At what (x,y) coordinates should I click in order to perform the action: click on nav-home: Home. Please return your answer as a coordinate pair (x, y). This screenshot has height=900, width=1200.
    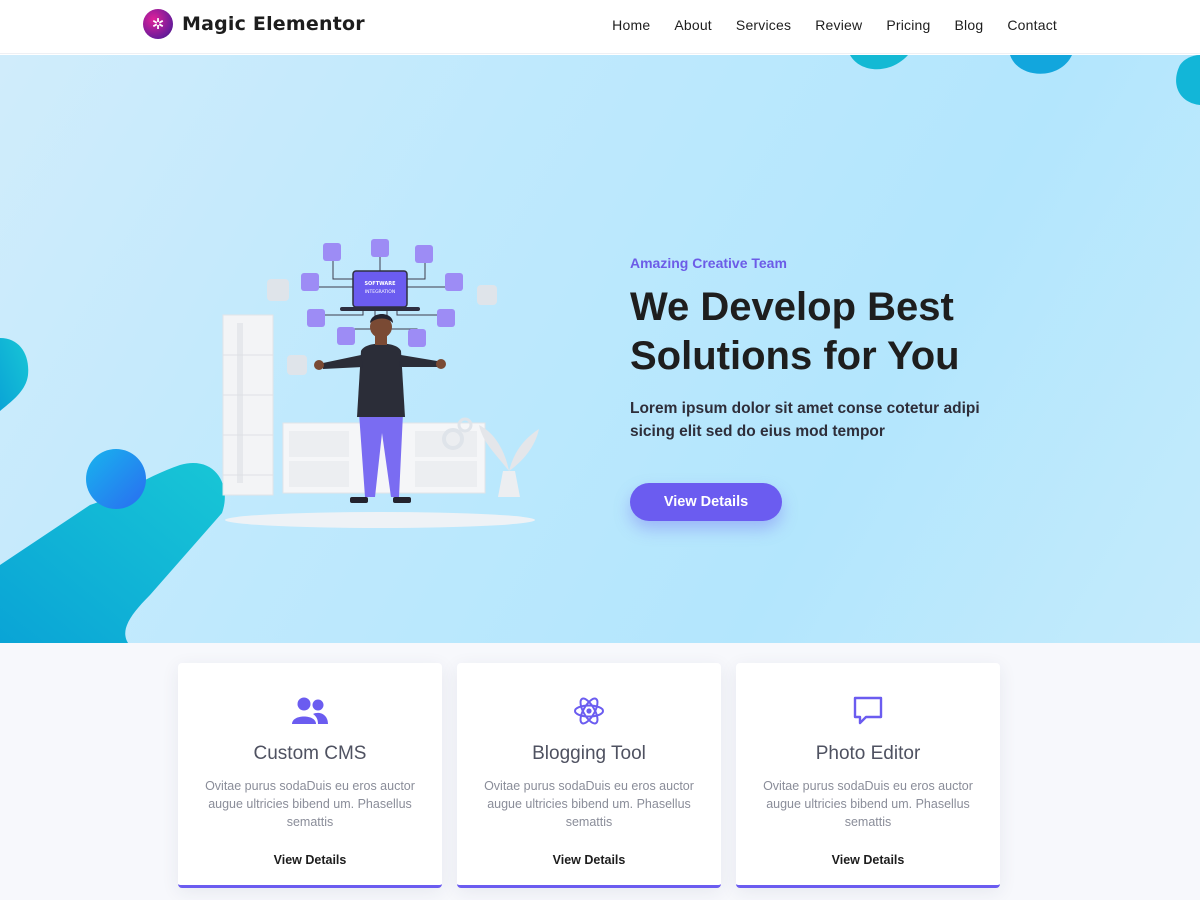
    Looking at the image, I should click on (631, 25).